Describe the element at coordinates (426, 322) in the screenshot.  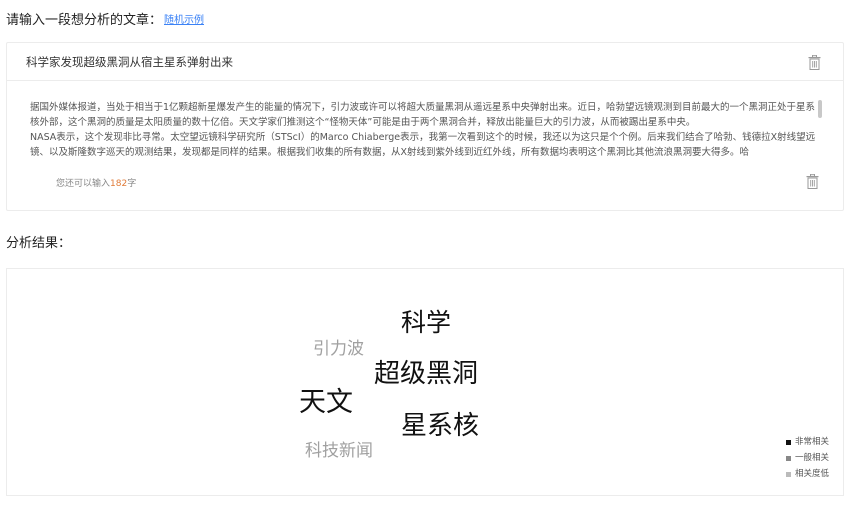
I see `keyword-science: 科学` at that location.